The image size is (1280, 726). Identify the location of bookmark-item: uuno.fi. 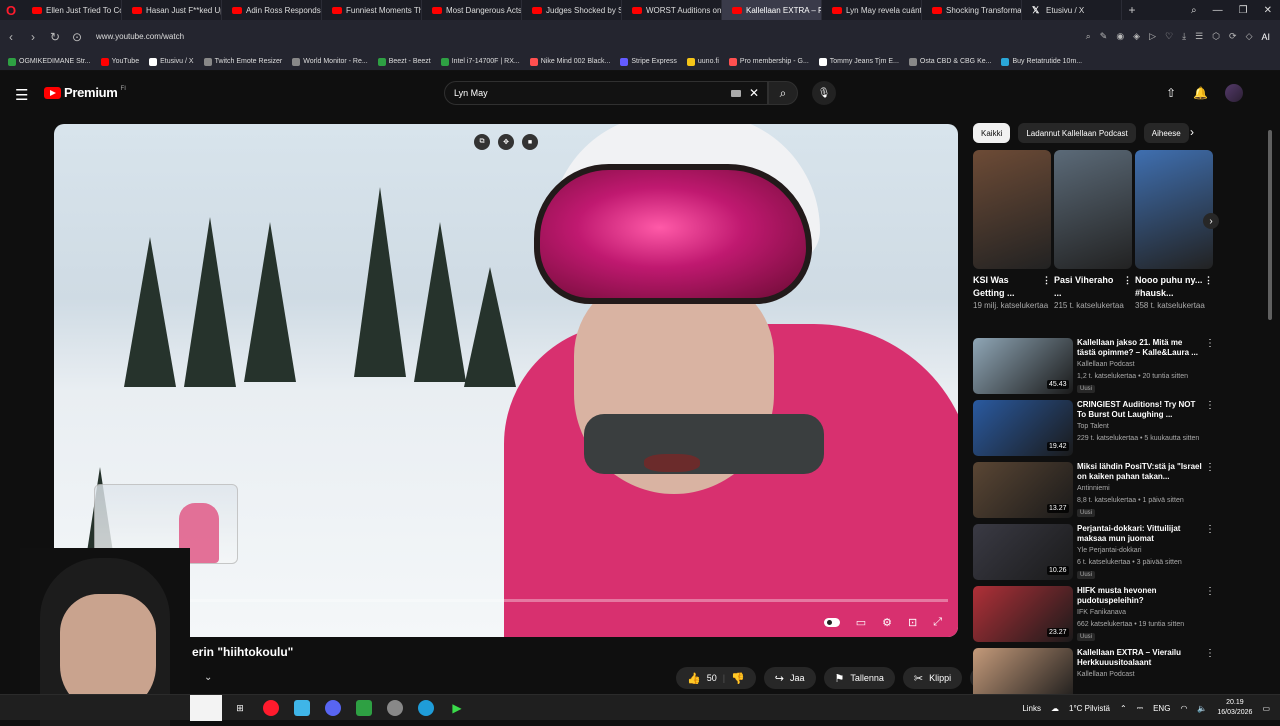
(702, 61).